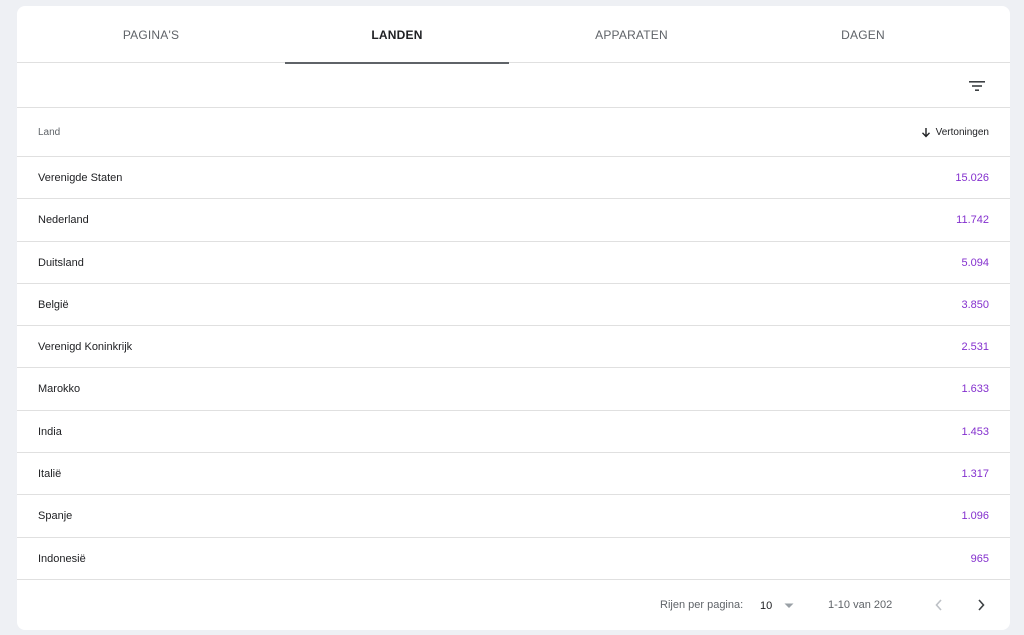 Image resolution: width=1024 pixels, height=635 pixels. I want to click on country-cell: Duitsland, so click(61, 262).